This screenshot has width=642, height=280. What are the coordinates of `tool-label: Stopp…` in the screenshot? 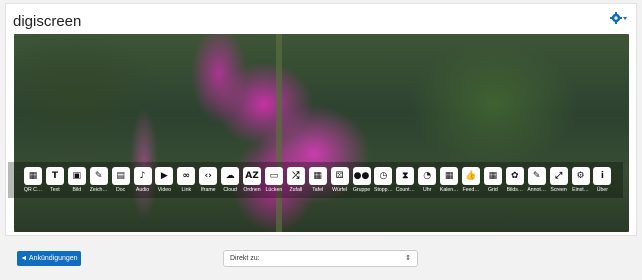 It's located at (383, 190).